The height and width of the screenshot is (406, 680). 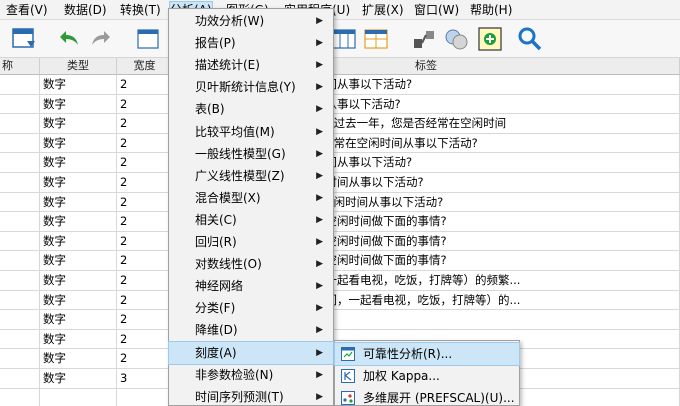 I want to click on analyze-menu-item: 表(B) ▶, so click(x=251, y=109).